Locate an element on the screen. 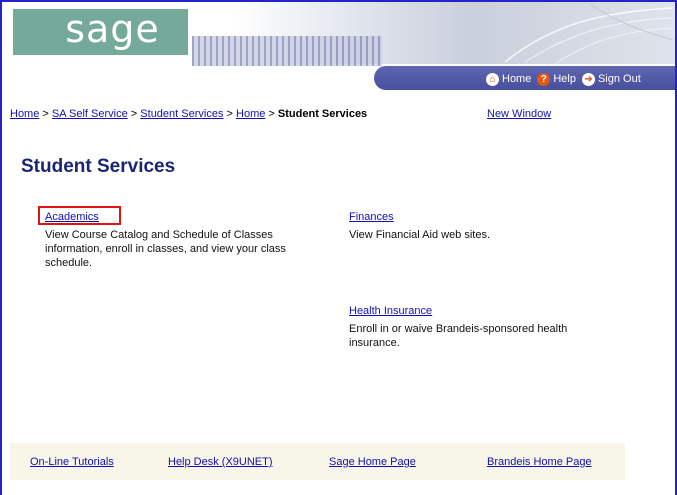 The width and height of the screenshot is (677, 495). nav-signout-label: Sign Out is located at coordinates (619, 79).